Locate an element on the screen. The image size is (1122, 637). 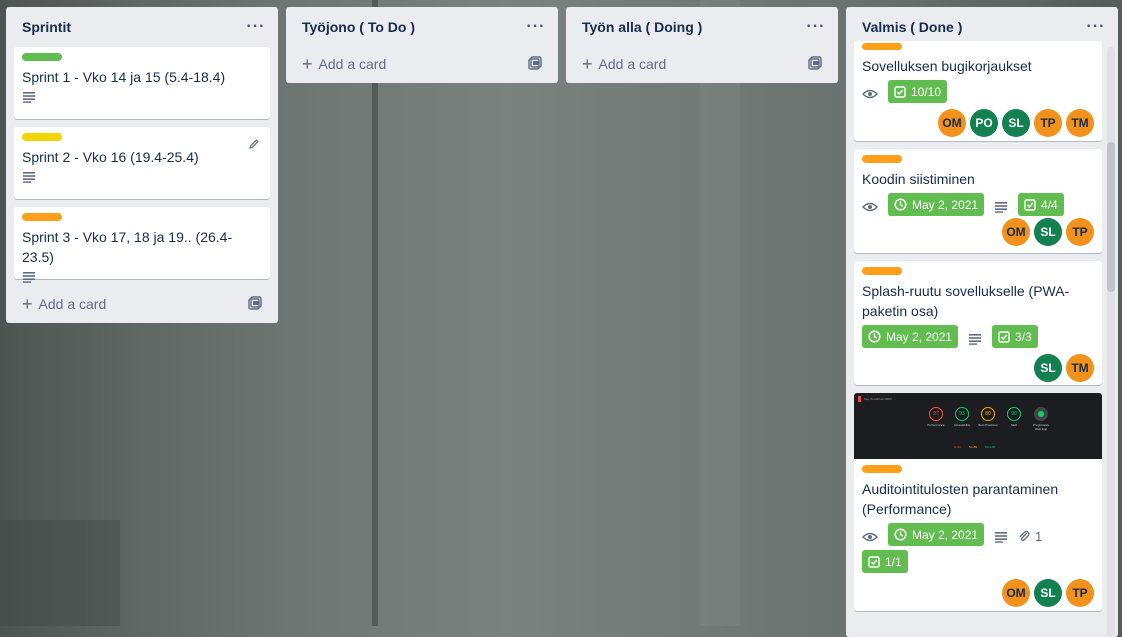
card-title: Sovelluksen bugikorjaukset is located at coordinates (947, 66).